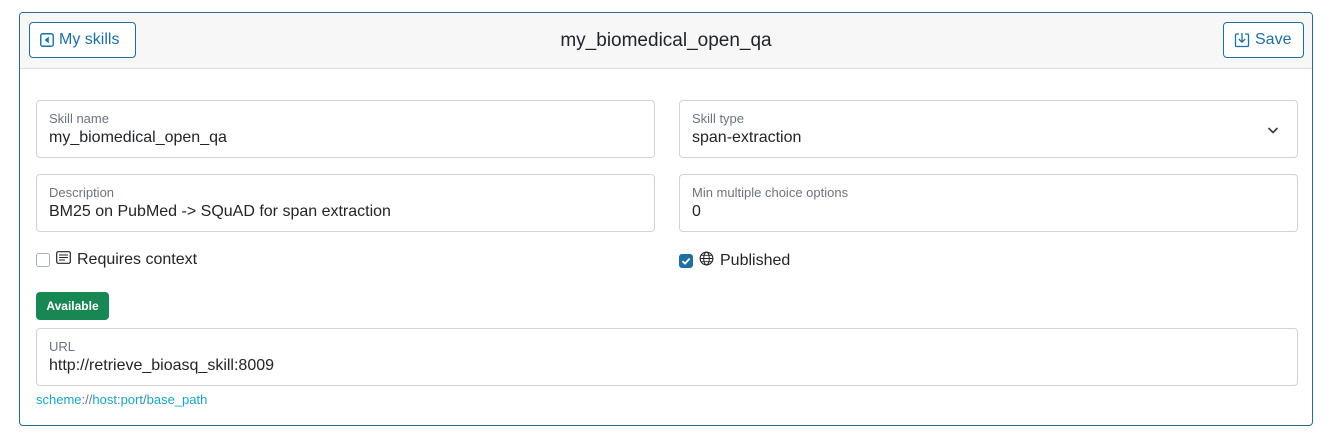  I want to click on hint-port: port, so click(131, 399).